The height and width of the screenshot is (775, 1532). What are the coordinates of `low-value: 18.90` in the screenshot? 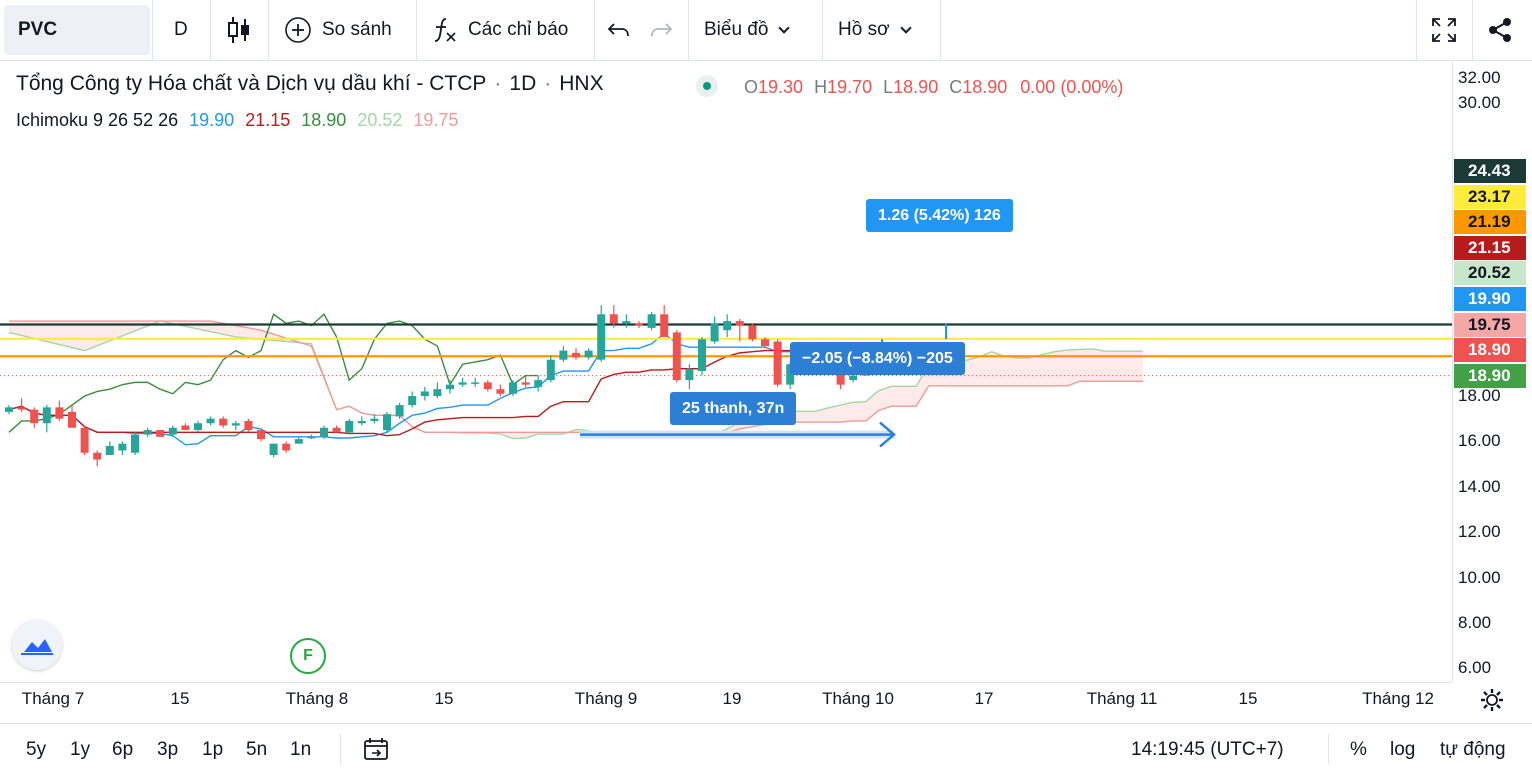 It's located at (916, 87).